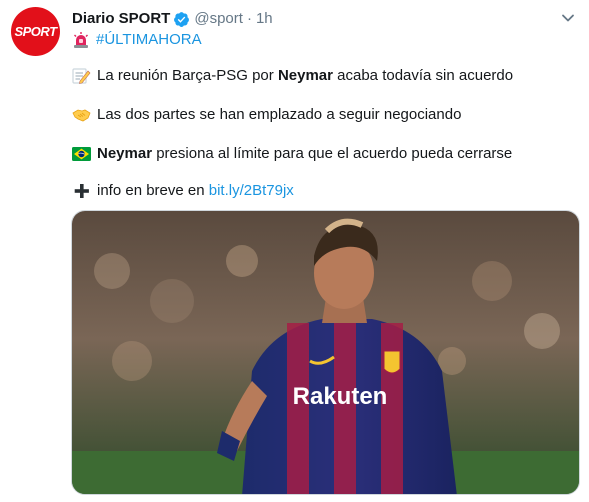 This screenshot has height=502, width=589. I want to click on chevron-down-icon, so click(568, 18).